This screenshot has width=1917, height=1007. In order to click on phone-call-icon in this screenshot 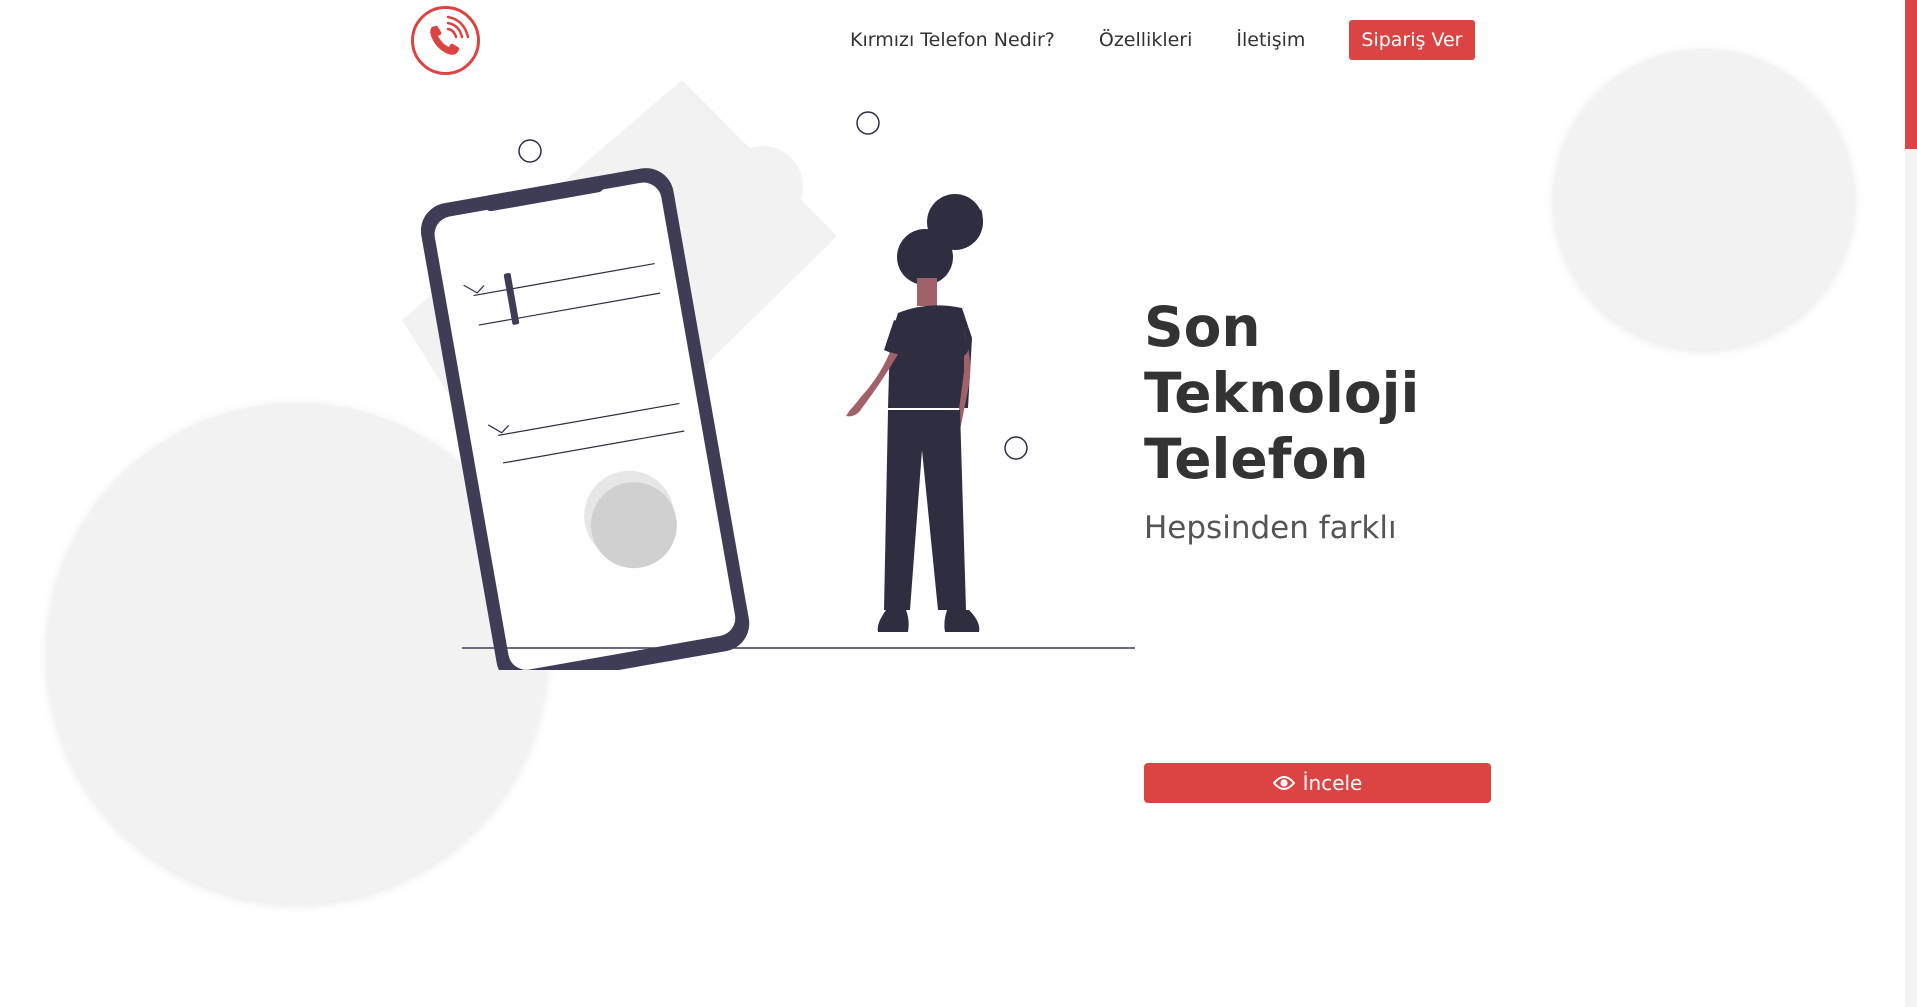, I will do `click(445, 40)`.